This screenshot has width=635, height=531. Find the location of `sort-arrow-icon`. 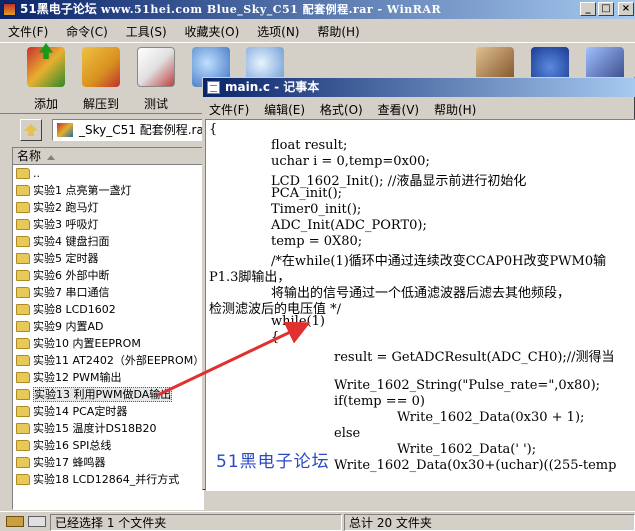

sort-arrow-icon is located at coordinates (51, 157).